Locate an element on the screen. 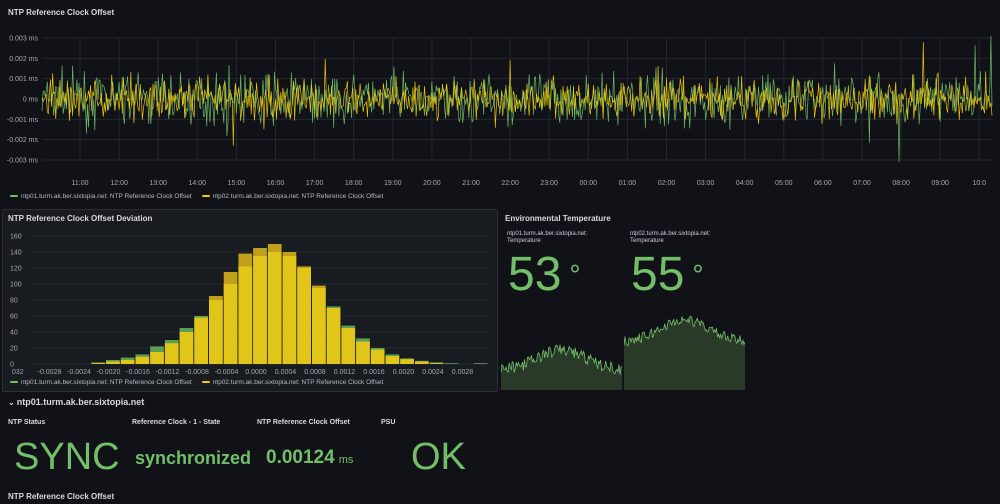 The height and width of the screenshot is (504, 1000). x-tick-label: 07:00 is located at coordinates (862, 183).